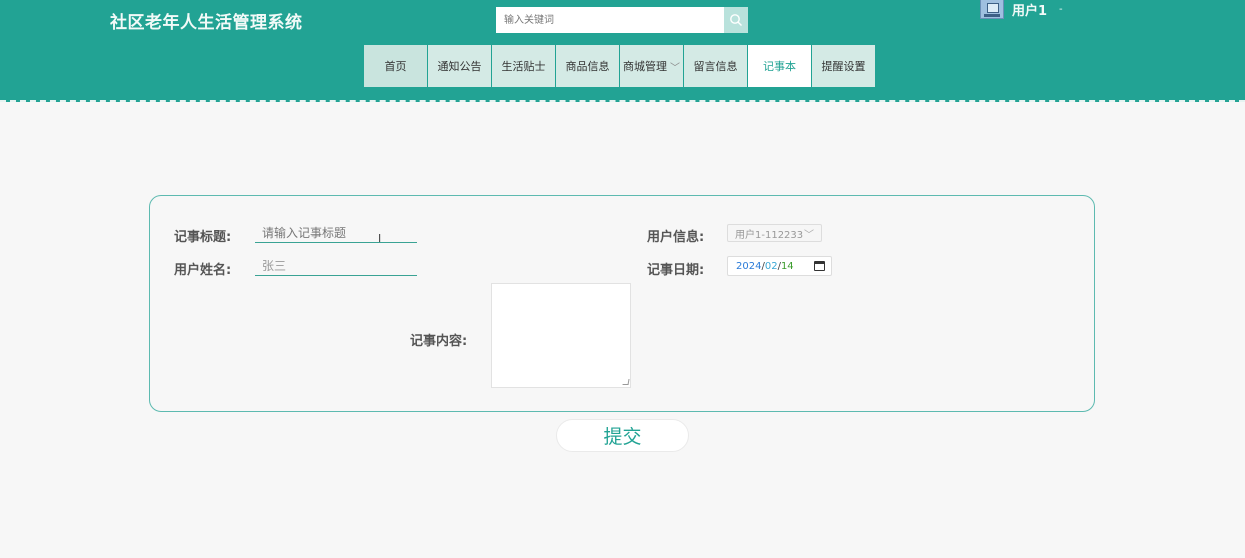 This screenshot has width=1245, height=558. Describe the element at coordinates (626, 382) in the screenshot. I see `resize-handle-icon` at that location.